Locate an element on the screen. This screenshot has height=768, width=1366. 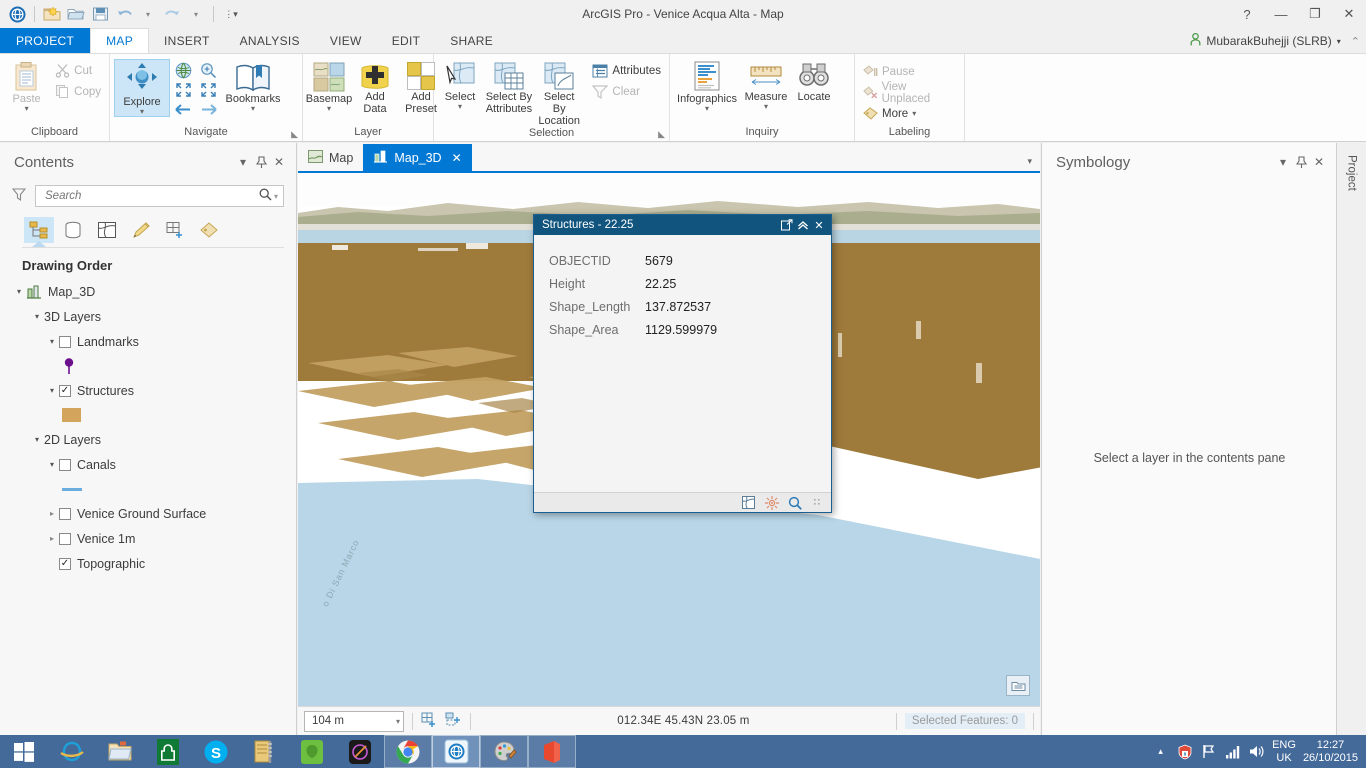
contents-search-box: ▾ is located at coordinates (159, 196).